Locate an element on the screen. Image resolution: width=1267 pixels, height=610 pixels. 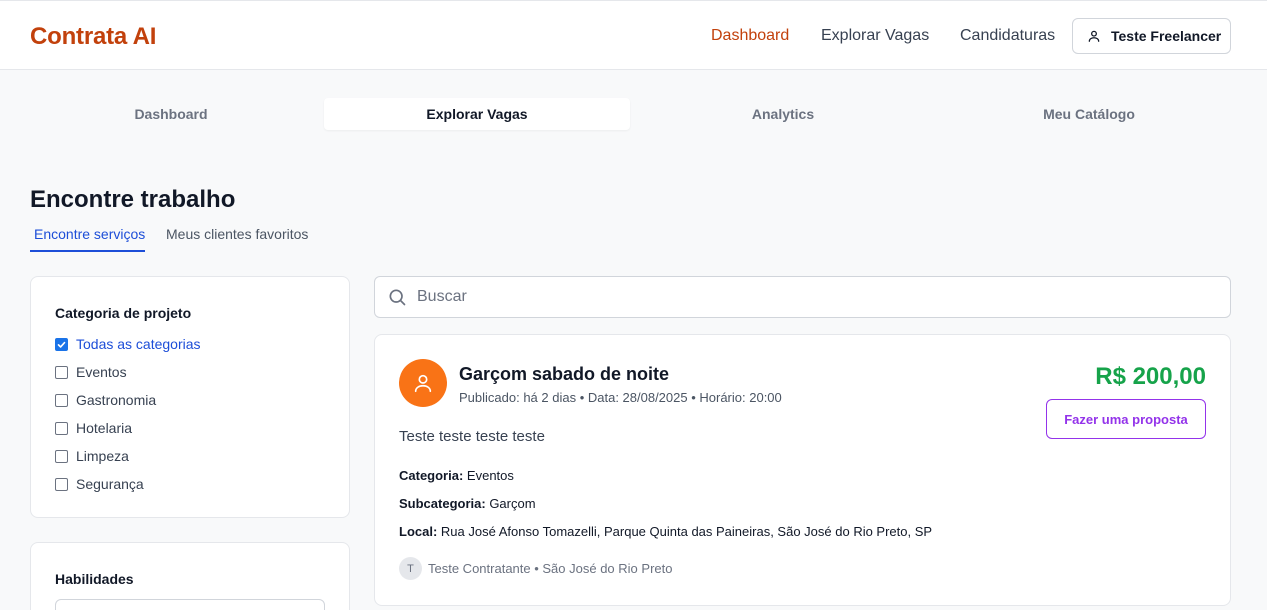
category-option-label: Segurança is located at coordinates (110, 484).